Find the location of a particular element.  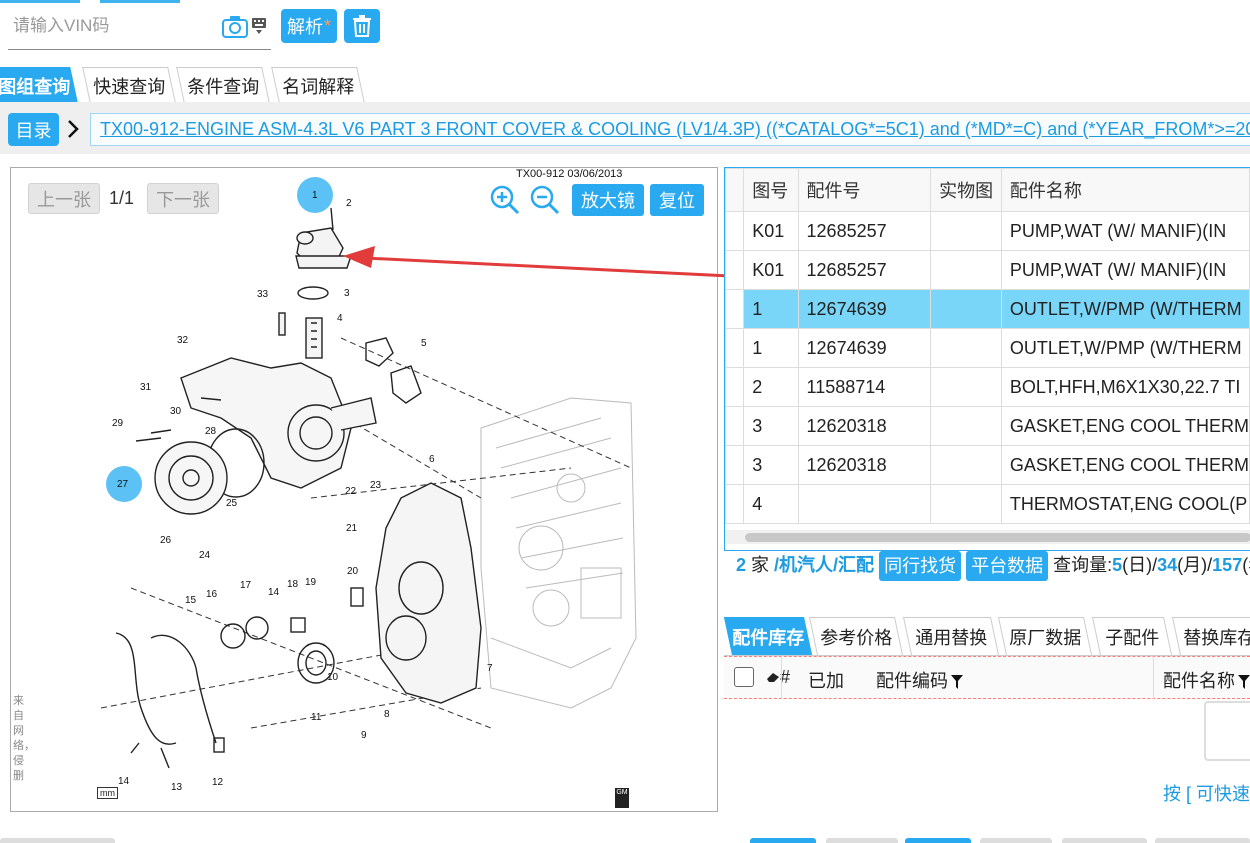

svg-text: 7 is located at coordinates (490, 668).